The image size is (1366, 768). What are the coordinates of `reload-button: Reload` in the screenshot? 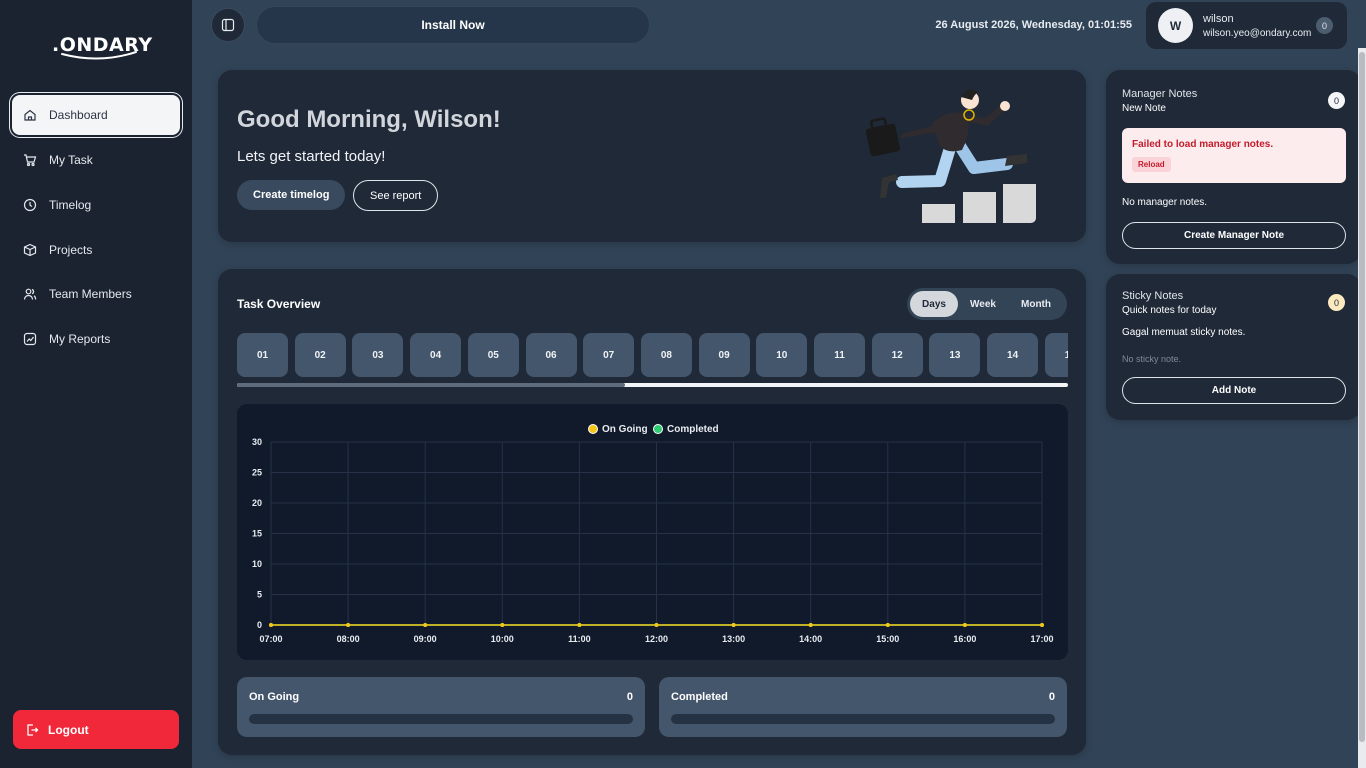 It's located at (1151, 164).